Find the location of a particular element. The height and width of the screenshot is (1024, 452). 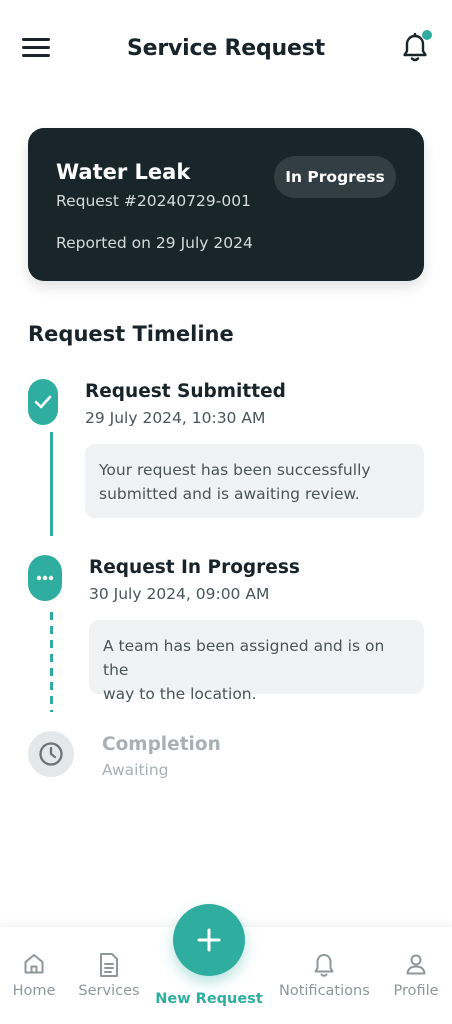

document-icon is located at coordinates (109, 965).